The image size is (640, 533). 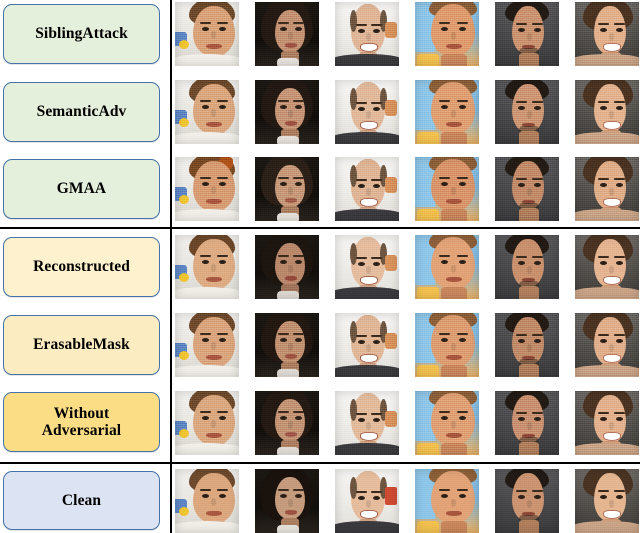 I want to click on row-label-semantic-adv: SemanticAdv, so click(x=81, y=112).